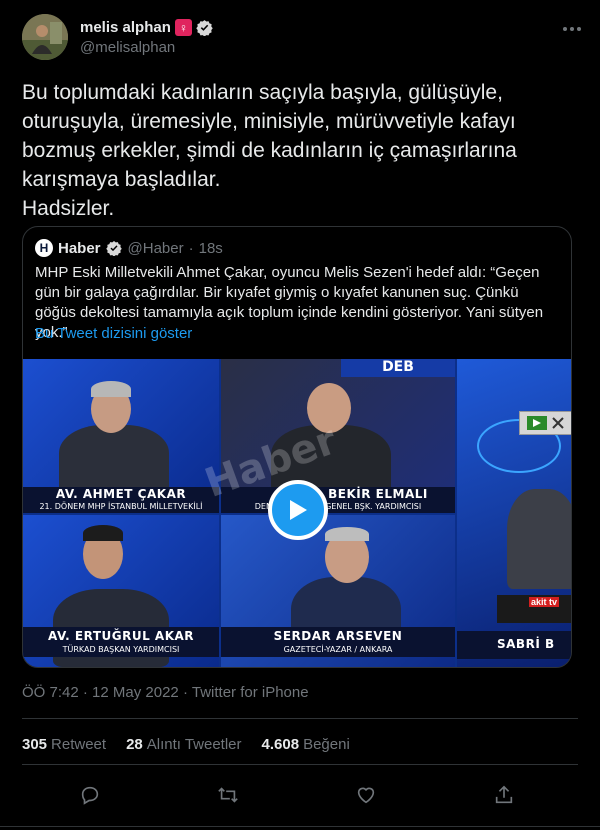  I want to click on play-button, so click(298, 510).